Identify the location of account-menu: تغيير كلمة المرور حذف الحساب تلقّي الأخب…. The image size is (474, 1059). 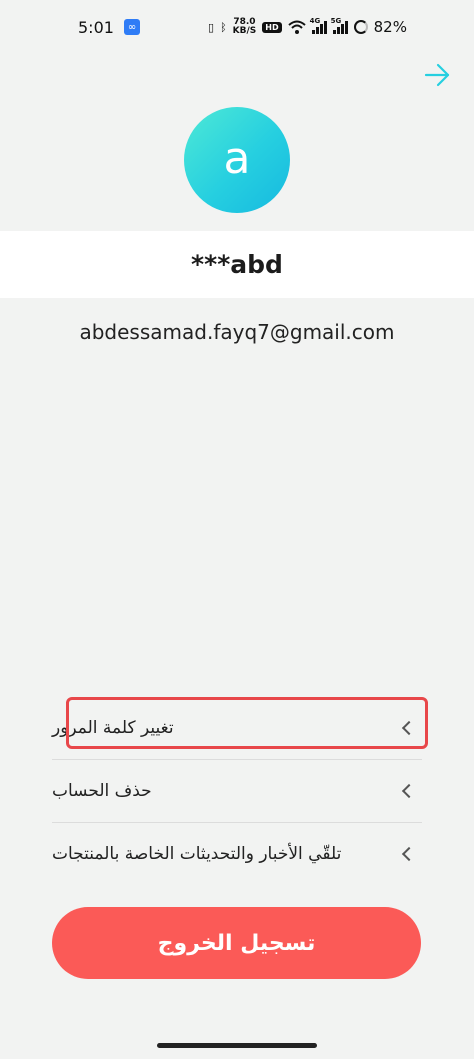
(237, 791).